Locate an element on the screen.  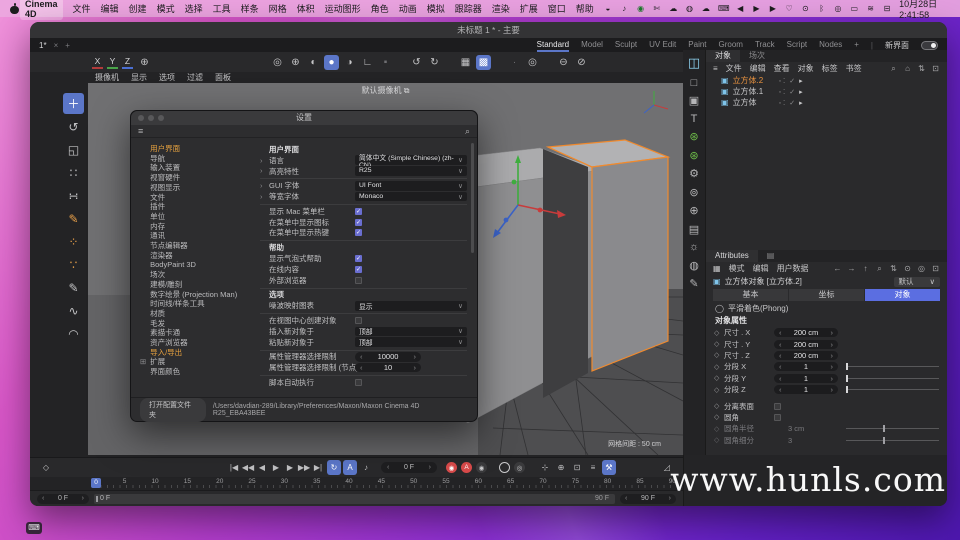
preferences-row: 在视图中心创建对象 ∨ ‹ › is located at coordinates (363, 319).